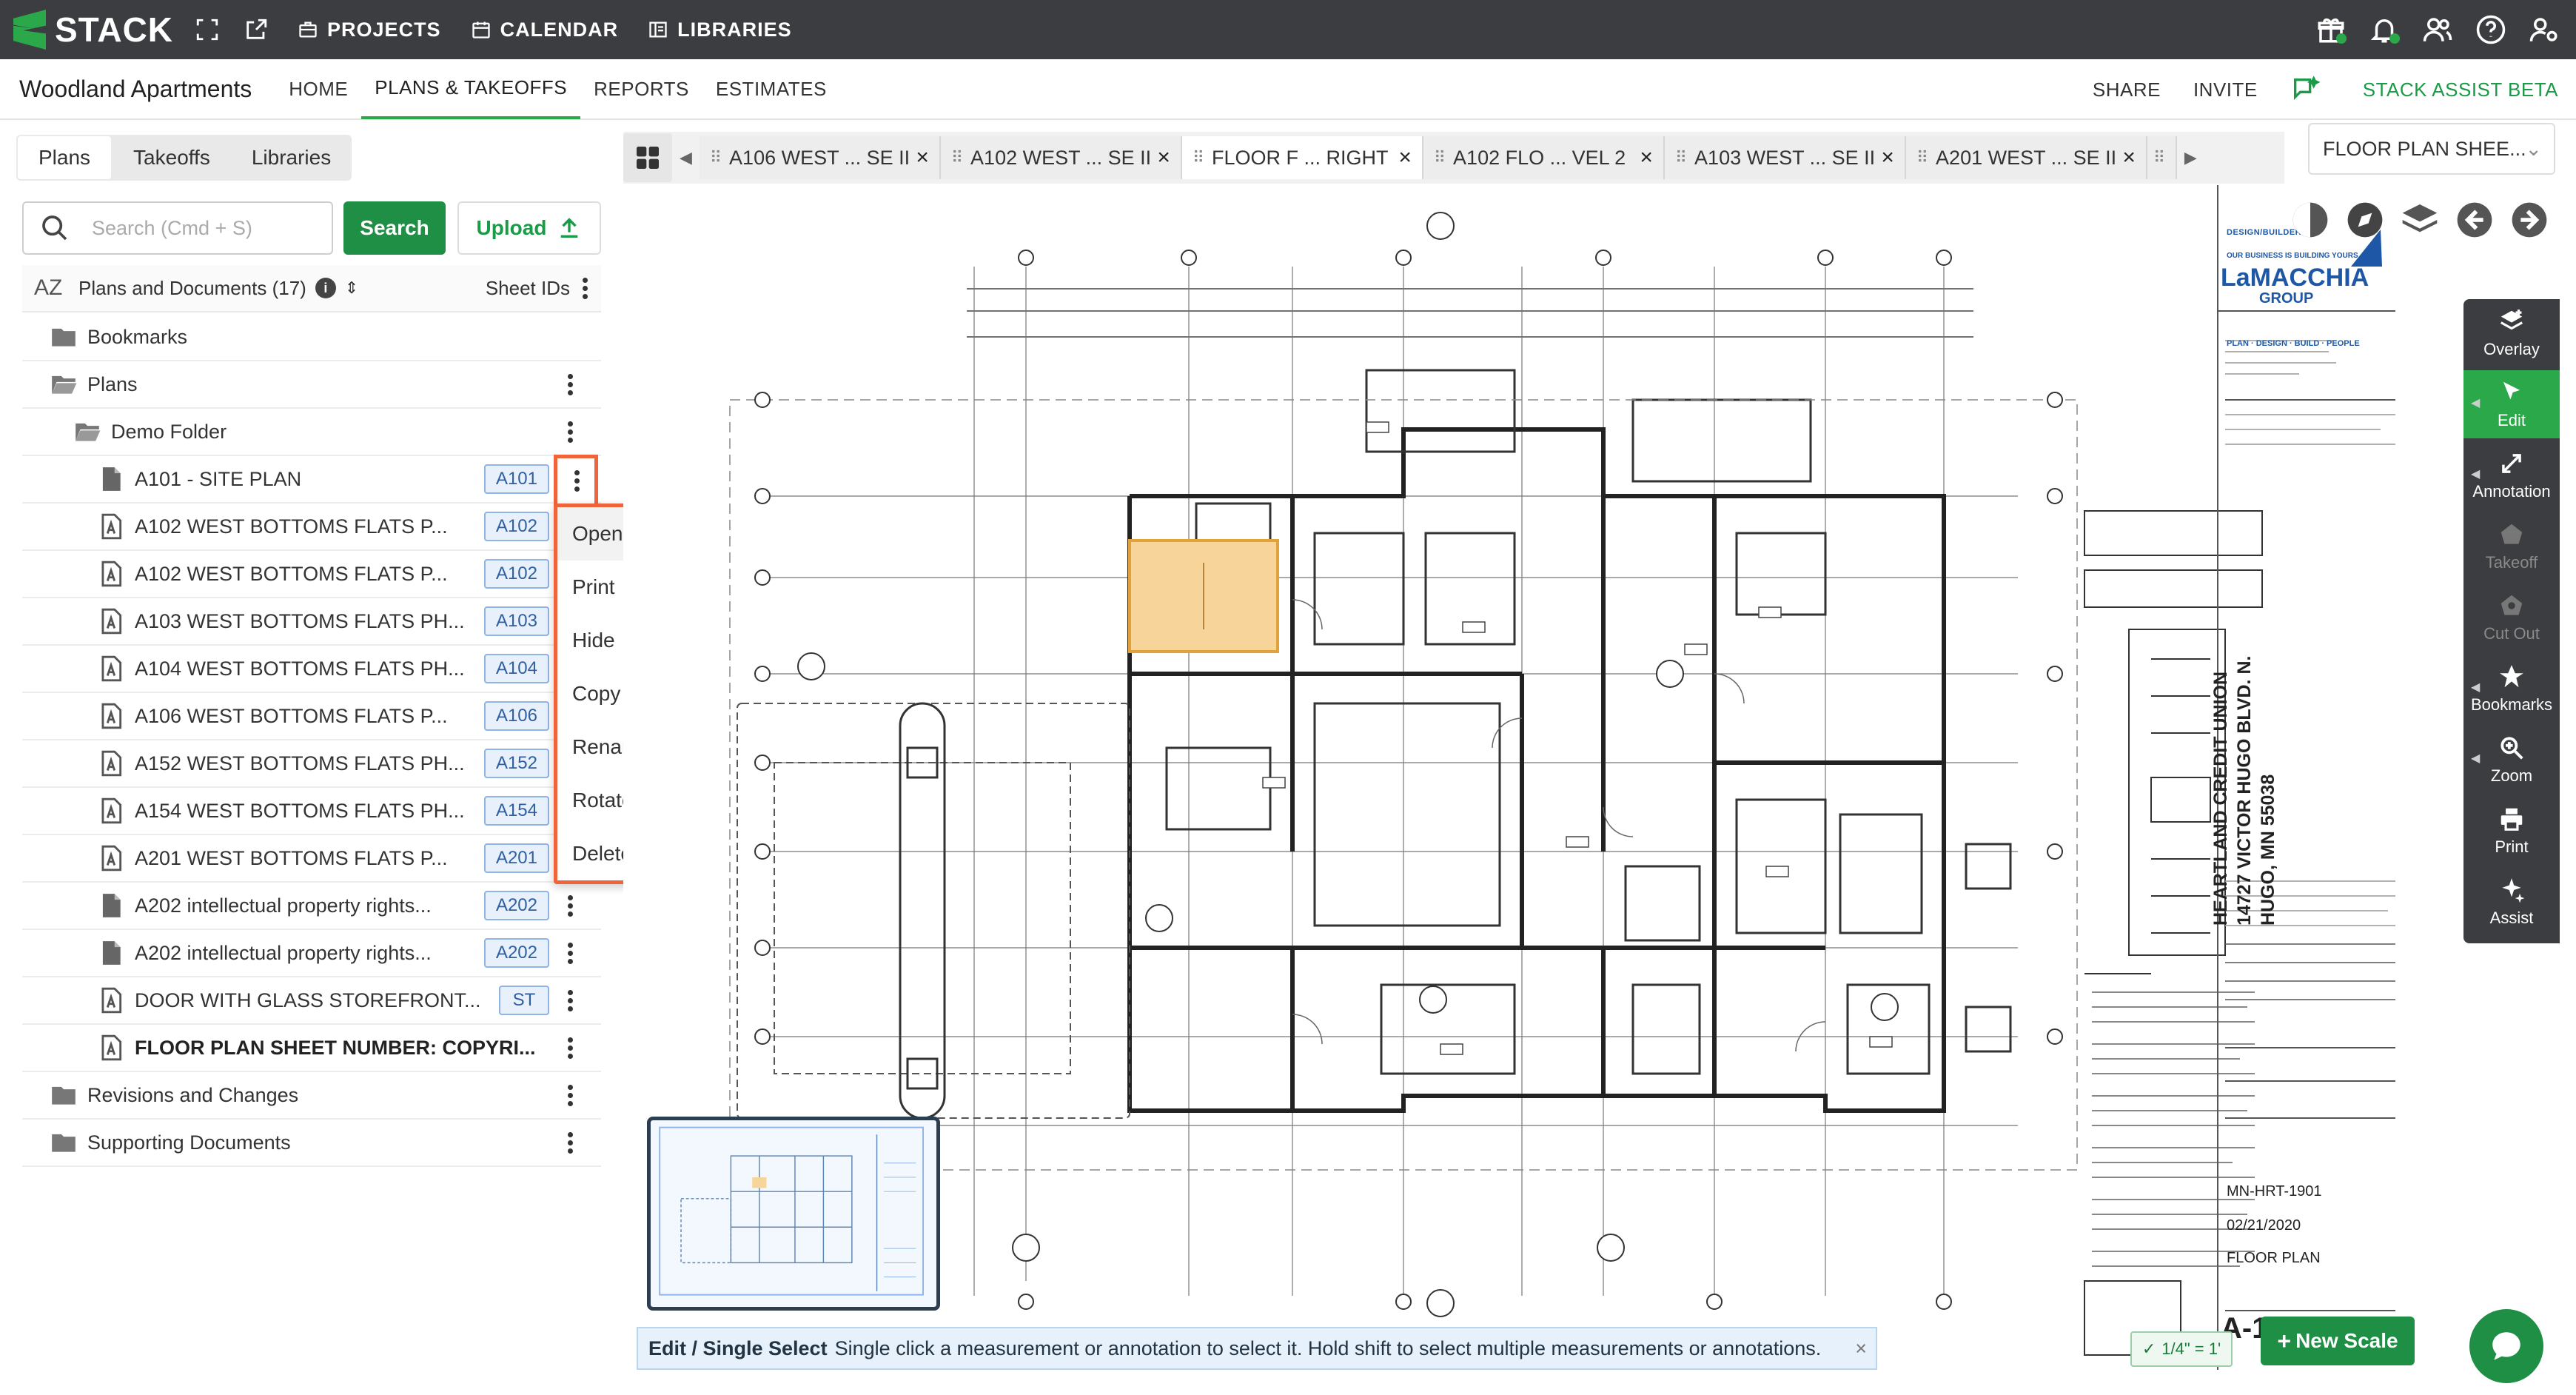  Describe the element at coordinates (207, 30) in the screenshot. I see `fullscreen-icon` at that location.